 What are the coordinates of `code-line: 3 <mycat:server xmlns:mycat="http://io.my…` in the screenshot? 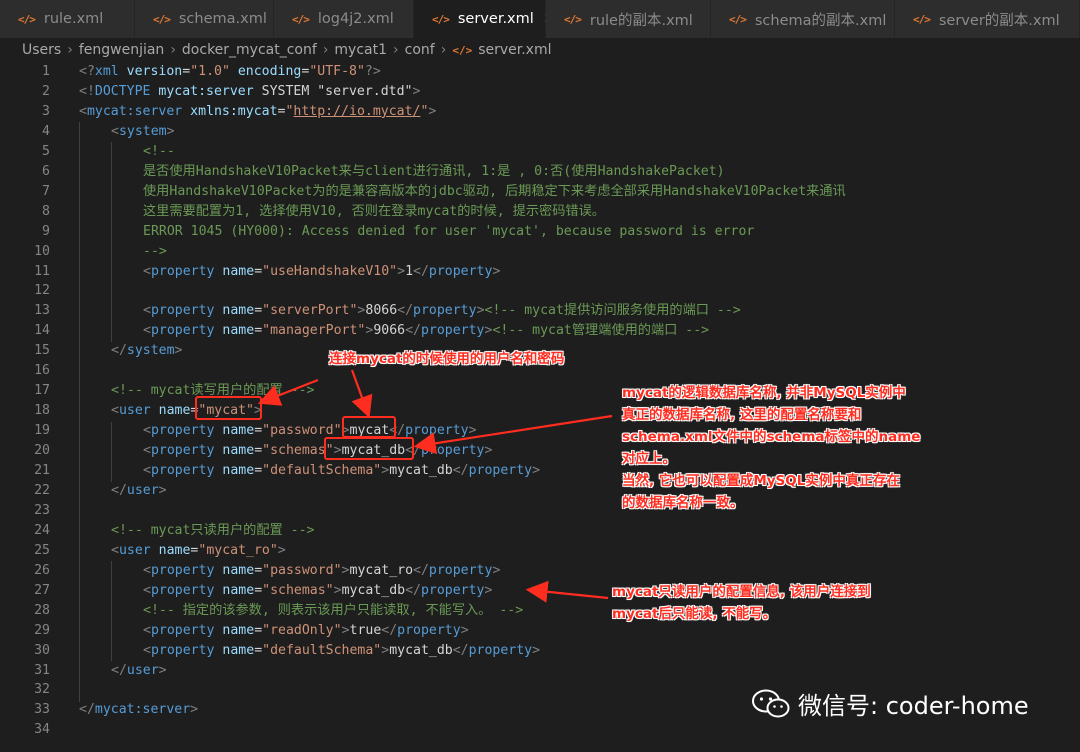 It's located at (540, 112).